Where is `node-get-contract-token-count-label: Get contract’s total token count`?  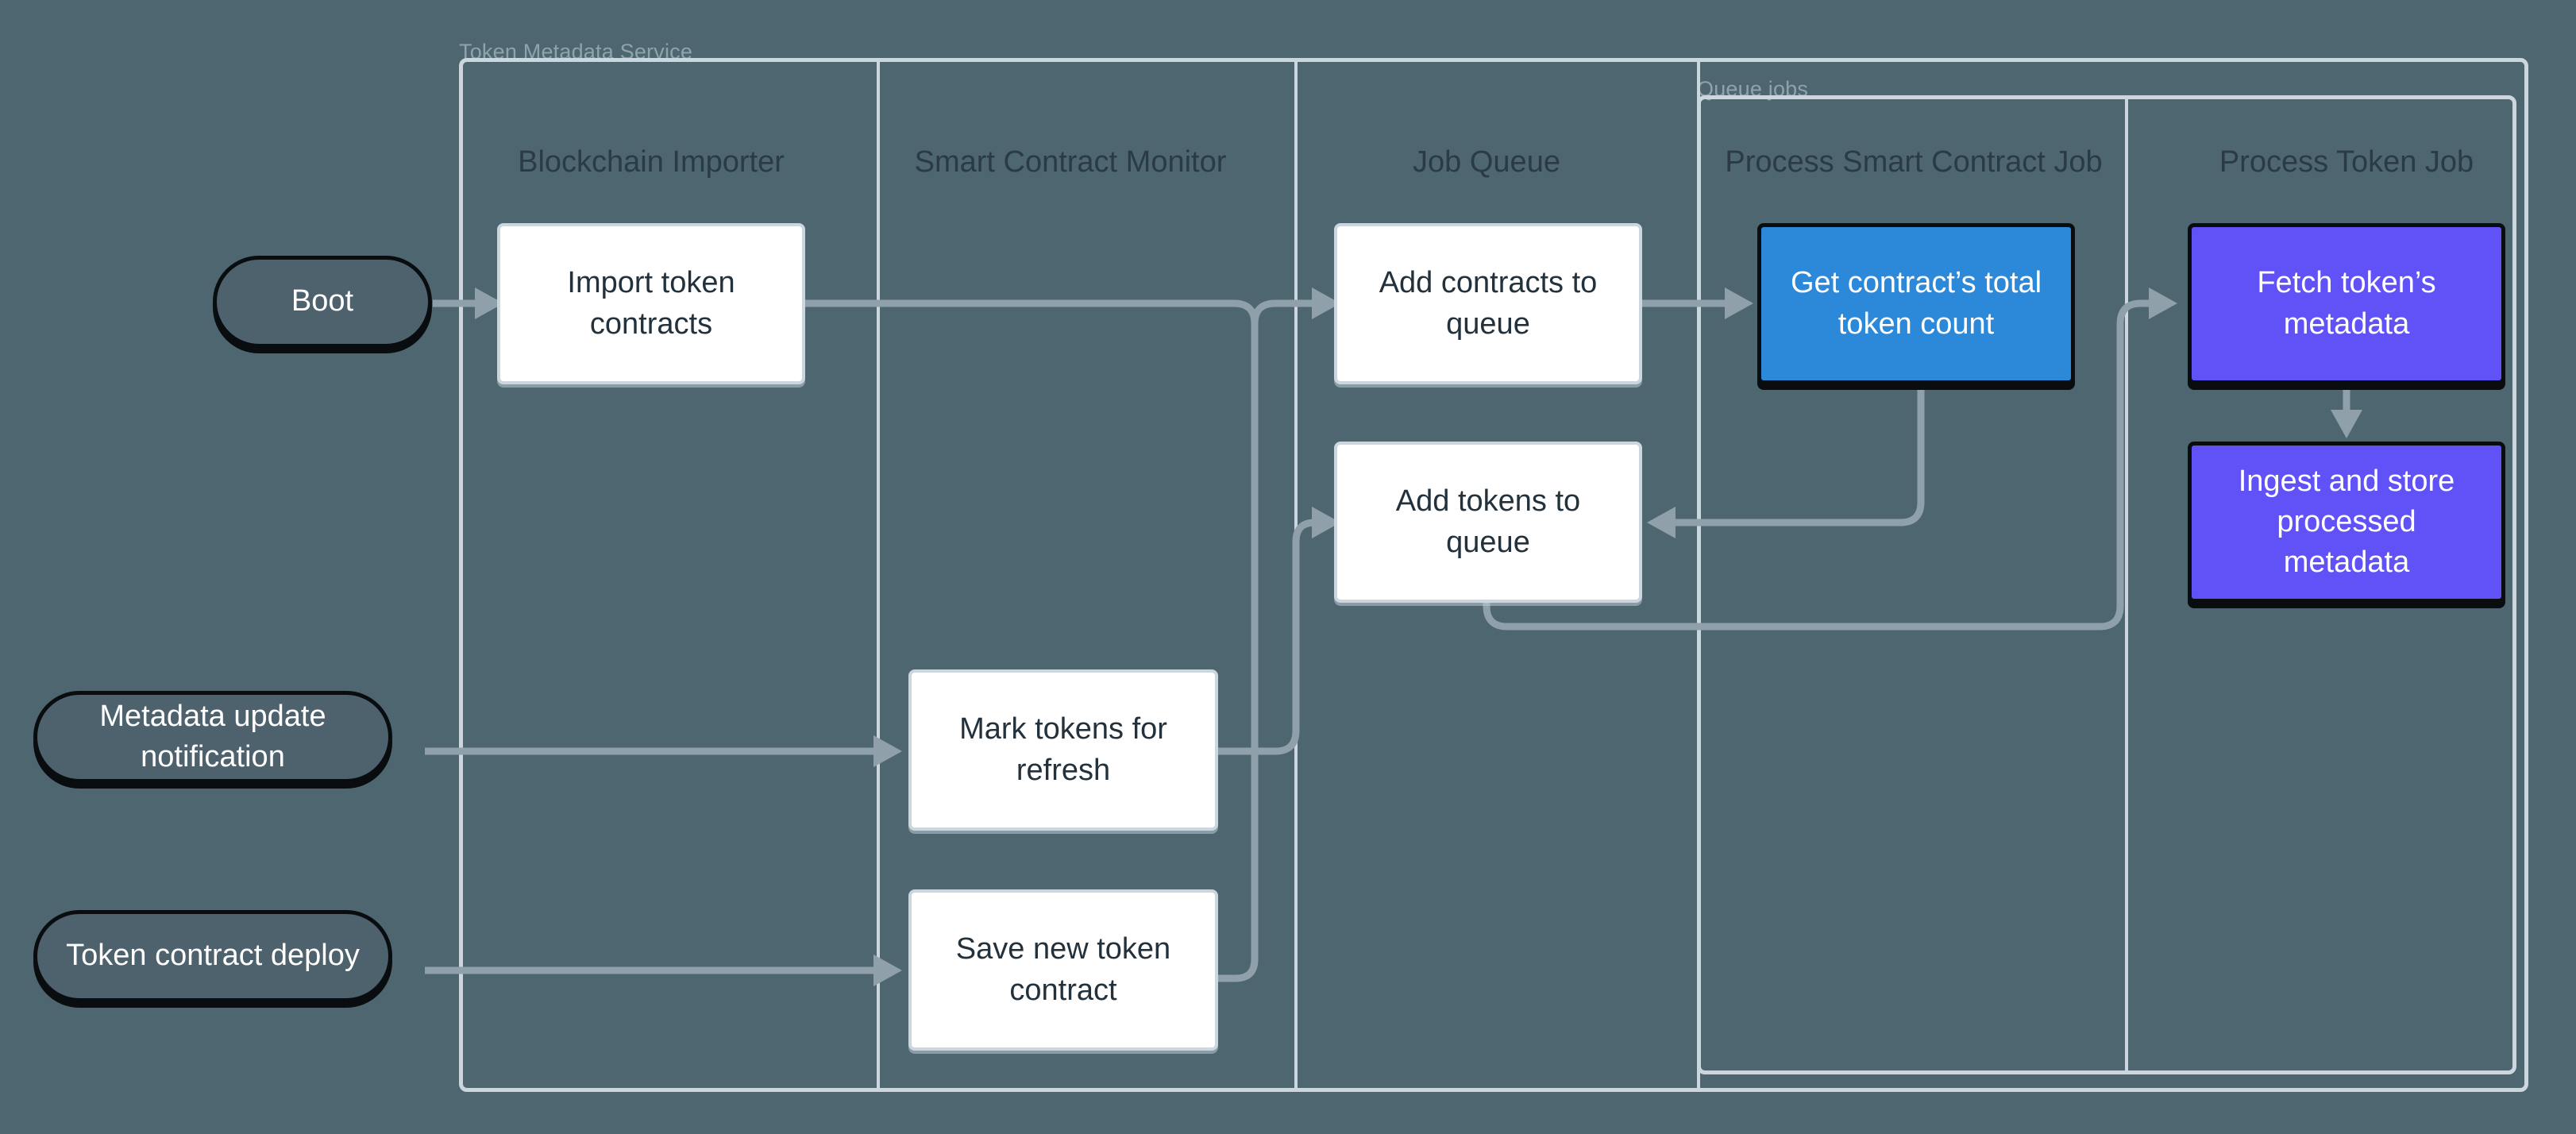 node-get-contract-token-count-label: Get contract’s total token count is located at coordinates (1916, 303).